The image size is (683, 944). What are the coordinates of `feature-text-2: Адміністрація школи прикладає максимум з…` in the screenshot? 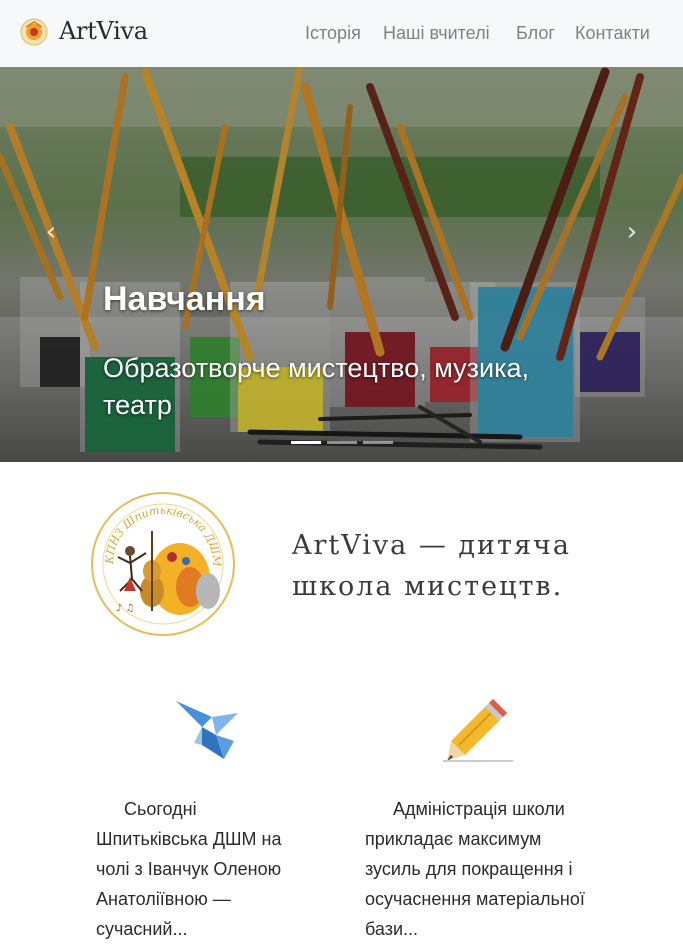 It's located at (475, 869).